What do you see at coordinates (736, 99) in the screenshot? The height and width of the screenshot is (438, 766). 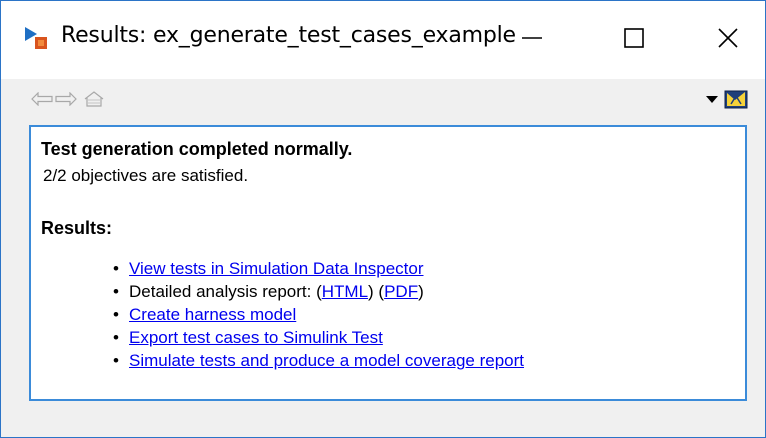 I see `help-icon` at bounding box center [736, 99].